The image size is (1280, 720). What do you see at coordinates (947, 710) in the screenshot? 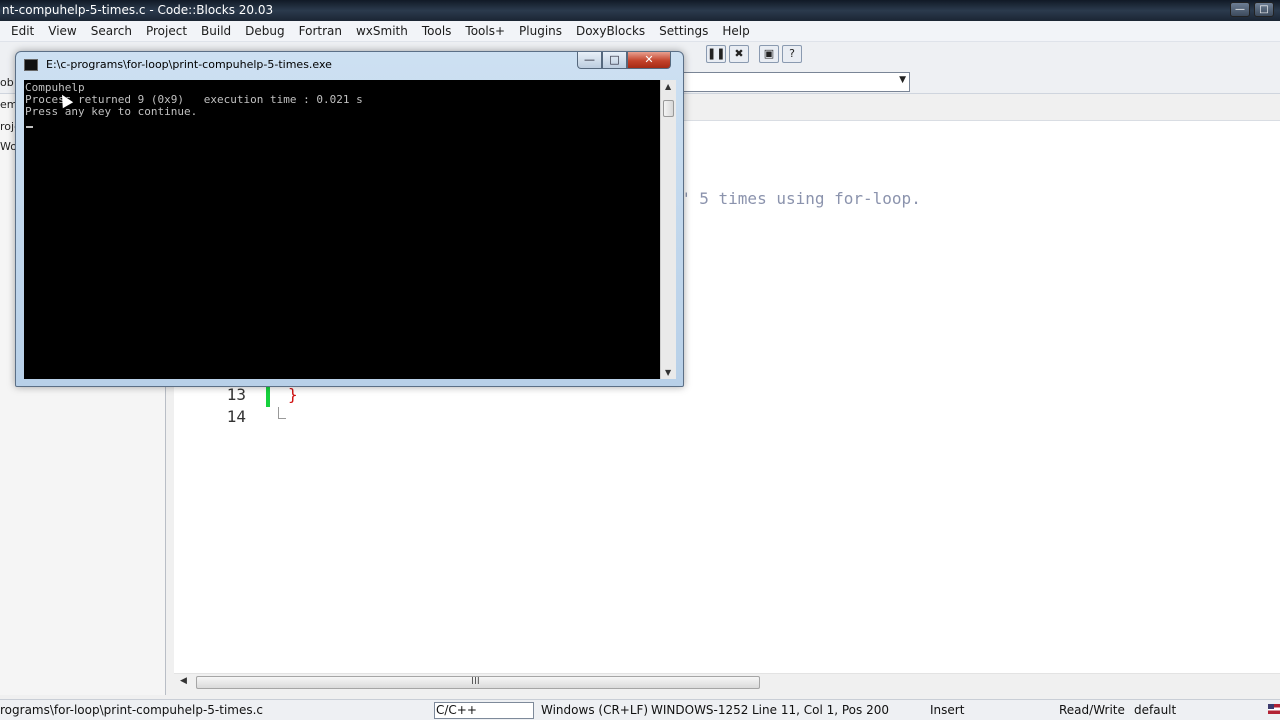
I see `status-insert-mode: Insert` at bounding box center [947, 710].